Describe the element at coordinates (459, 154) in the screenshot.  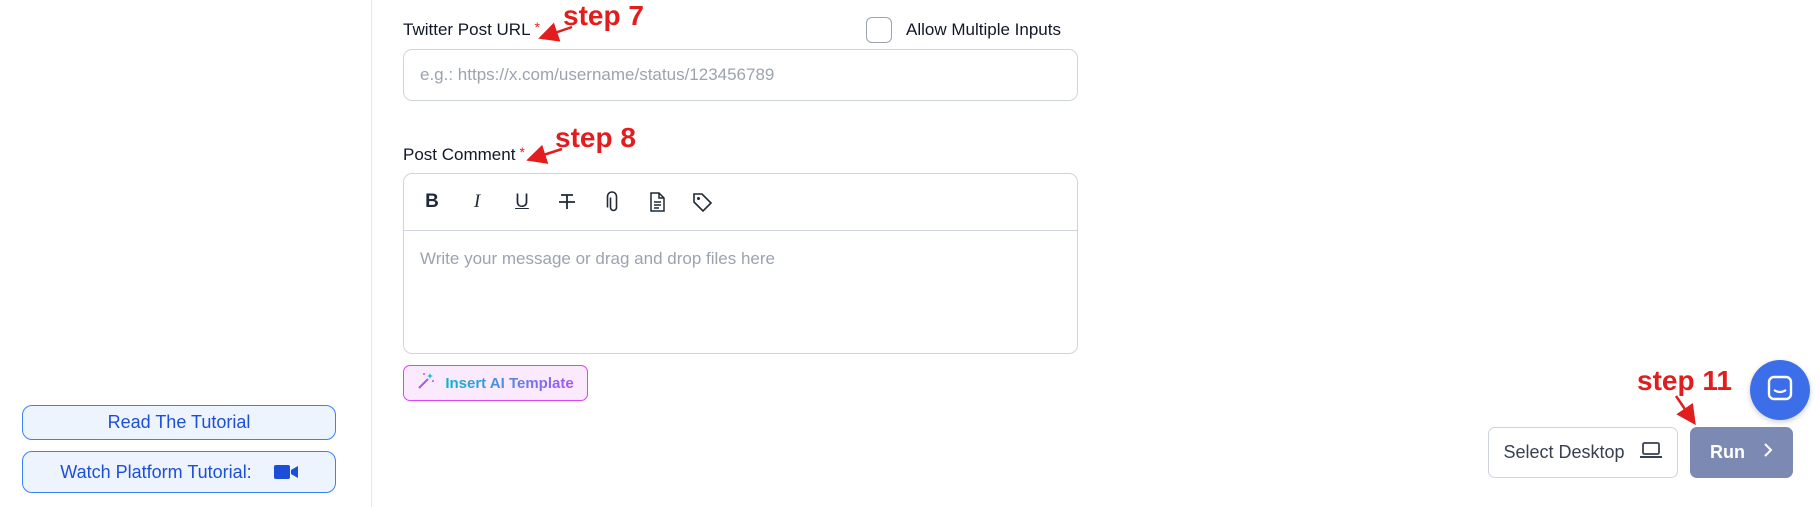
I see `comment-label-text: Post Comment` at that location.